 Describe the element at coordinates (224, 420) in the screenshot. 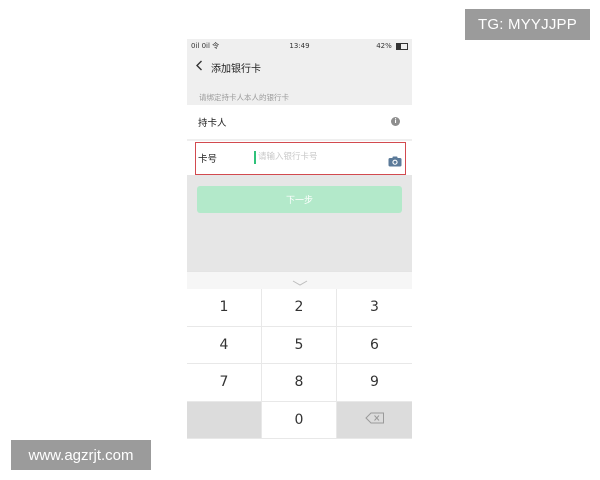

I see `key-blank` at that location.